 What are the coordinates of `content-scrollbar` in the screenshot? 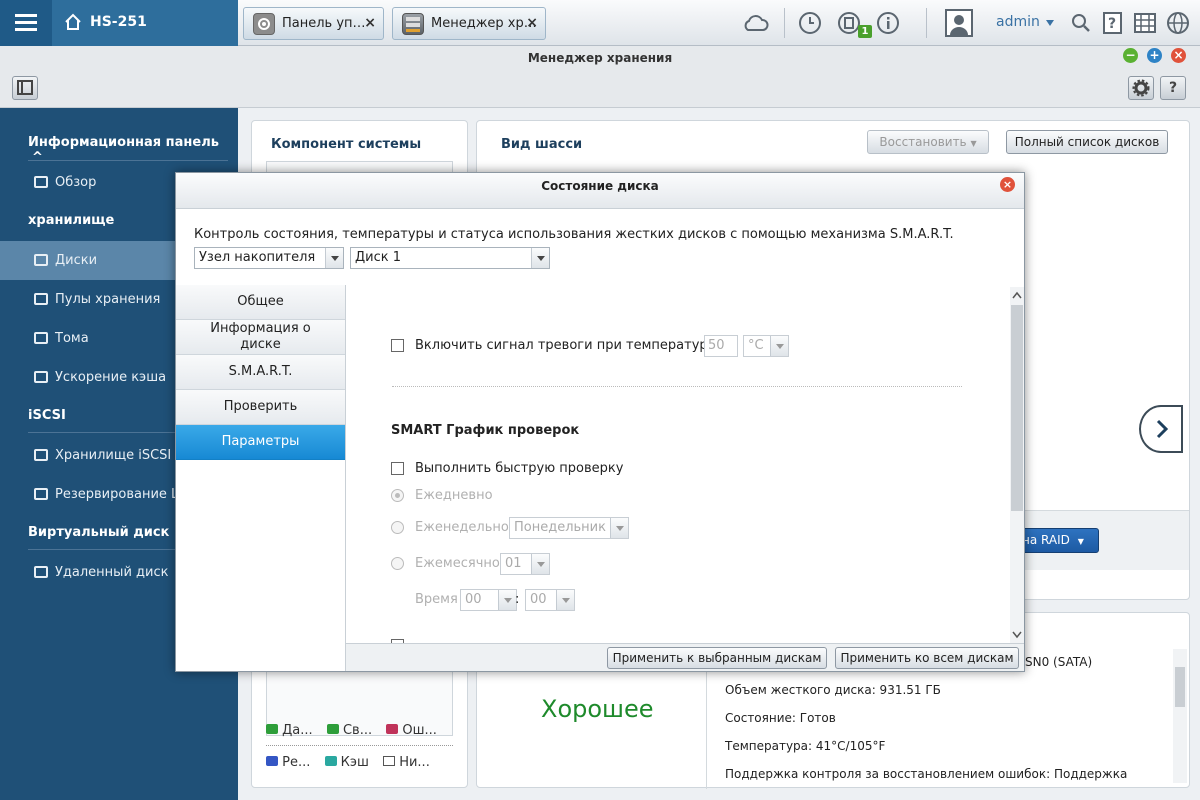 It's located at (1017, 465).